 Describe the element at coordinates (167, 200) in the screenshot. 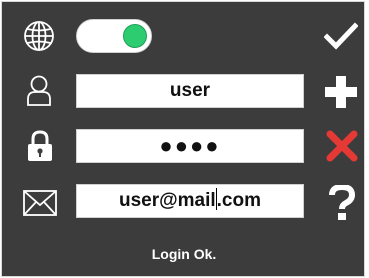

I see `email-value-start: user@mail` at that location.